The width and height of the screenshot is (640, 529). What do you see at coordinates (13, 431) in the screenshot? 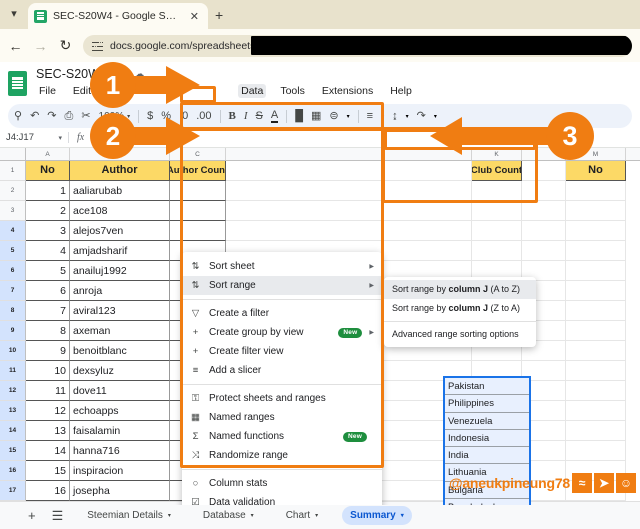
I see `row-header: 14` at bounding box center [13, 431].